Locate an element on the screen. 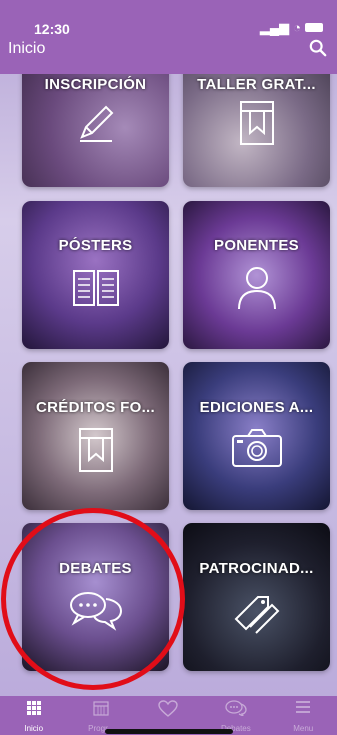  nav-item-menu: Menu is located at coordinates (303, 715).